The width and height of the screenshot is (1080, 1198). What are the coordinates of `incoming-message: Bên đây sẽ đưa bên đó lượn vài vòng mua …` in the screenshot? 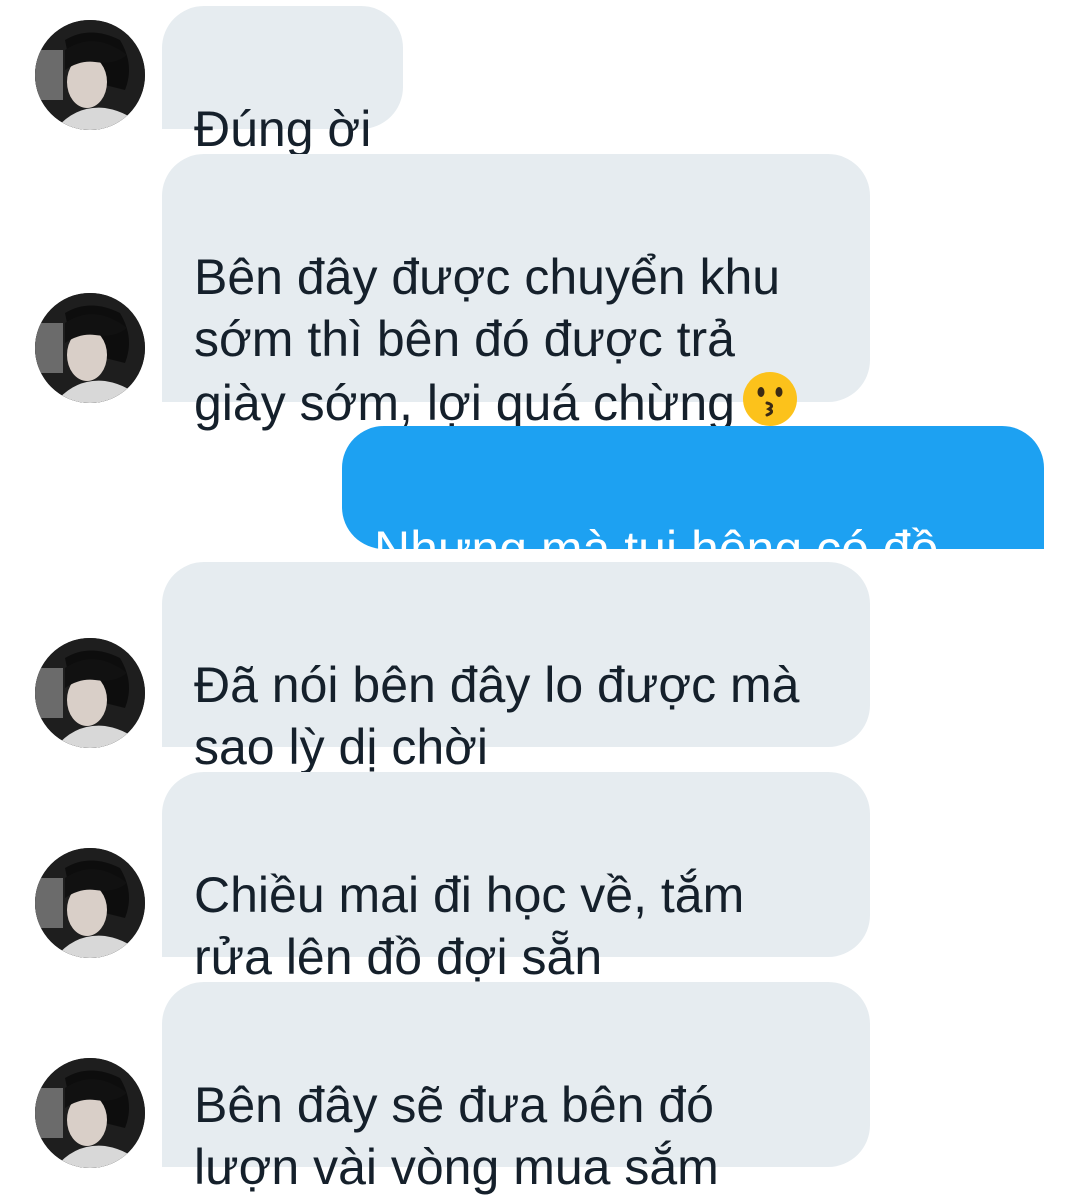 It's located at (516, 1088).